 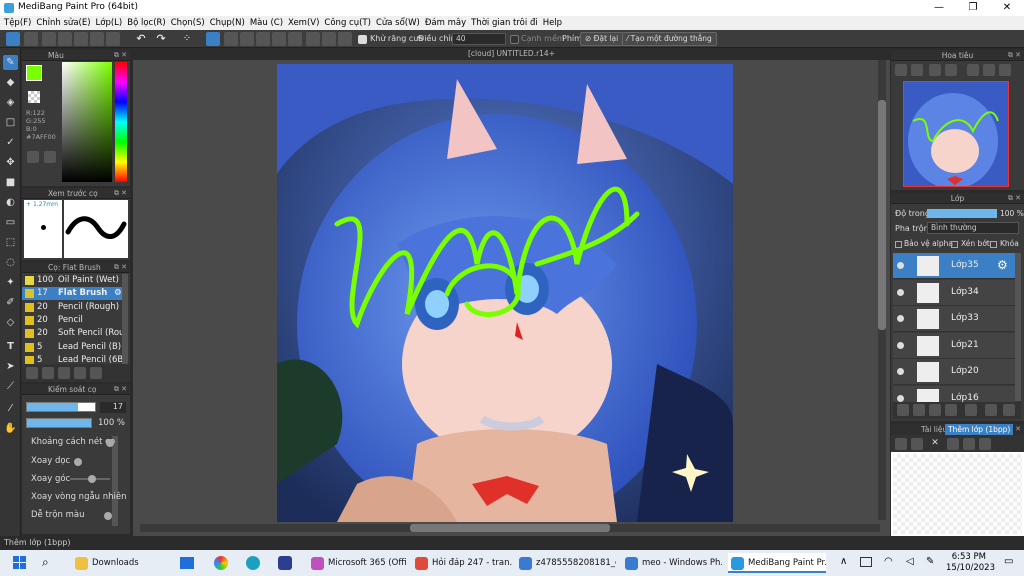 What do you see at coordinates (125, 319) in the screenshot?
I see `brush-list-scrollbar` at bounding box center [125, 319].